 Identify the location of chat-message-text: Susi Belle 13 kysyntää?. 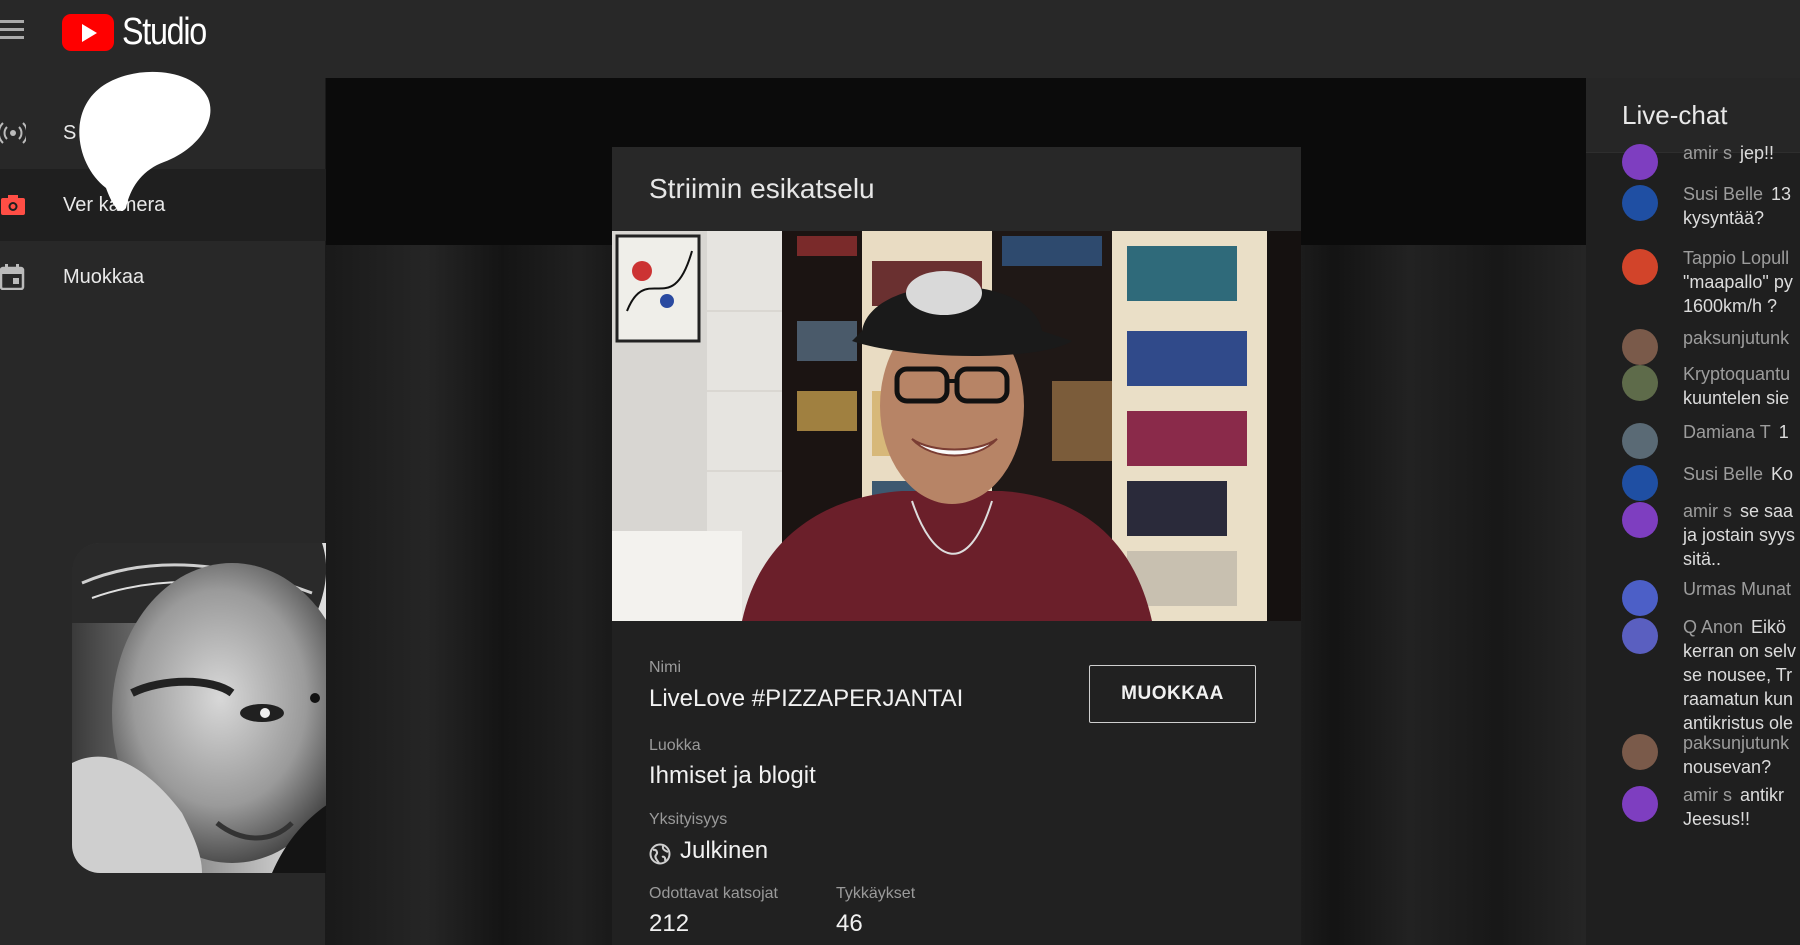
(1741, 206).